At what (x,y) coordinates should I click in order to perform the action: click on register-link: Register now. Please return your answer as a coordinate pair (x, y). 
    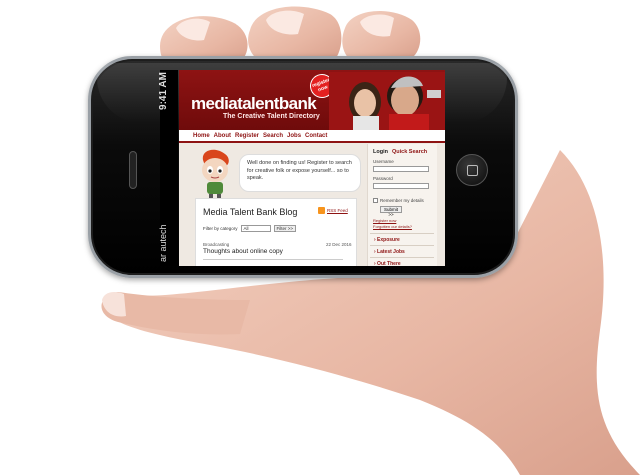
    Looking at the image, I should click on (384, 220).